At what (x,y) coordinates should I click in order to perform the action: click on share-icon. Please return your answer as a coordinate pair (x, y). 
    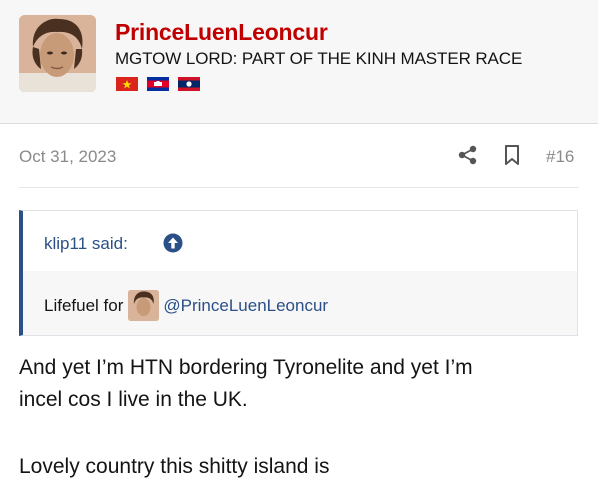
    Looking at the image, I should click on (468, 155).